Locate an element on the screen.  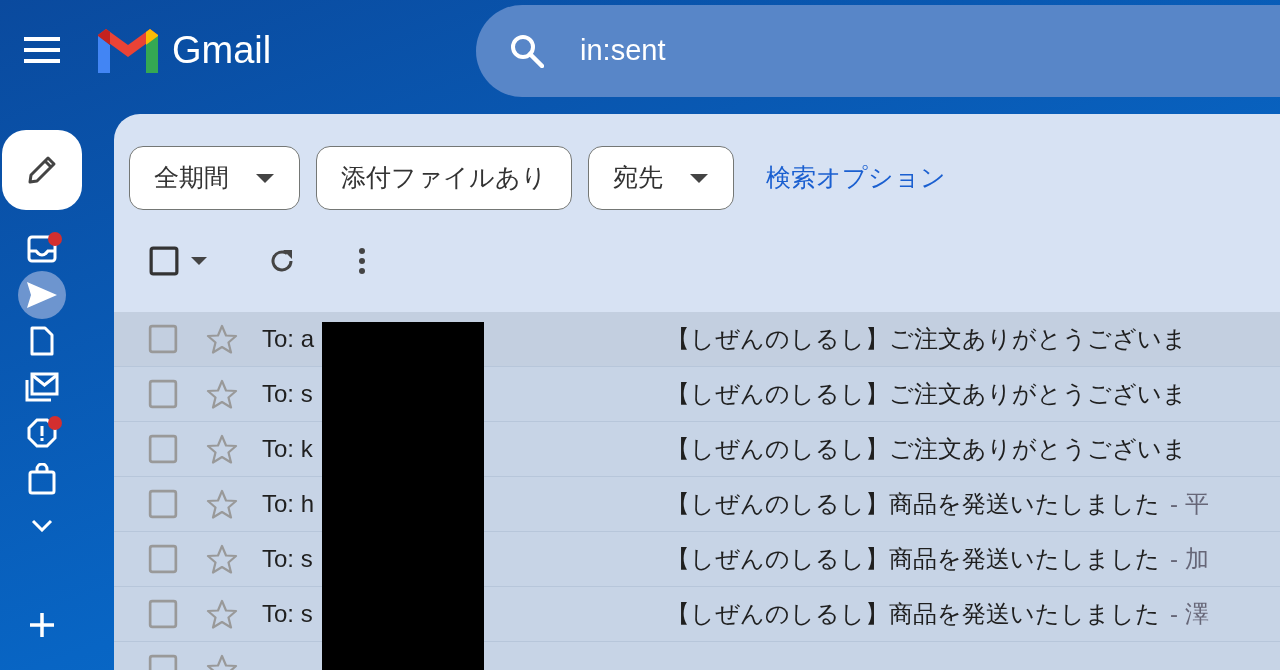
recipient: To: k is located at coordinates (288, 449).